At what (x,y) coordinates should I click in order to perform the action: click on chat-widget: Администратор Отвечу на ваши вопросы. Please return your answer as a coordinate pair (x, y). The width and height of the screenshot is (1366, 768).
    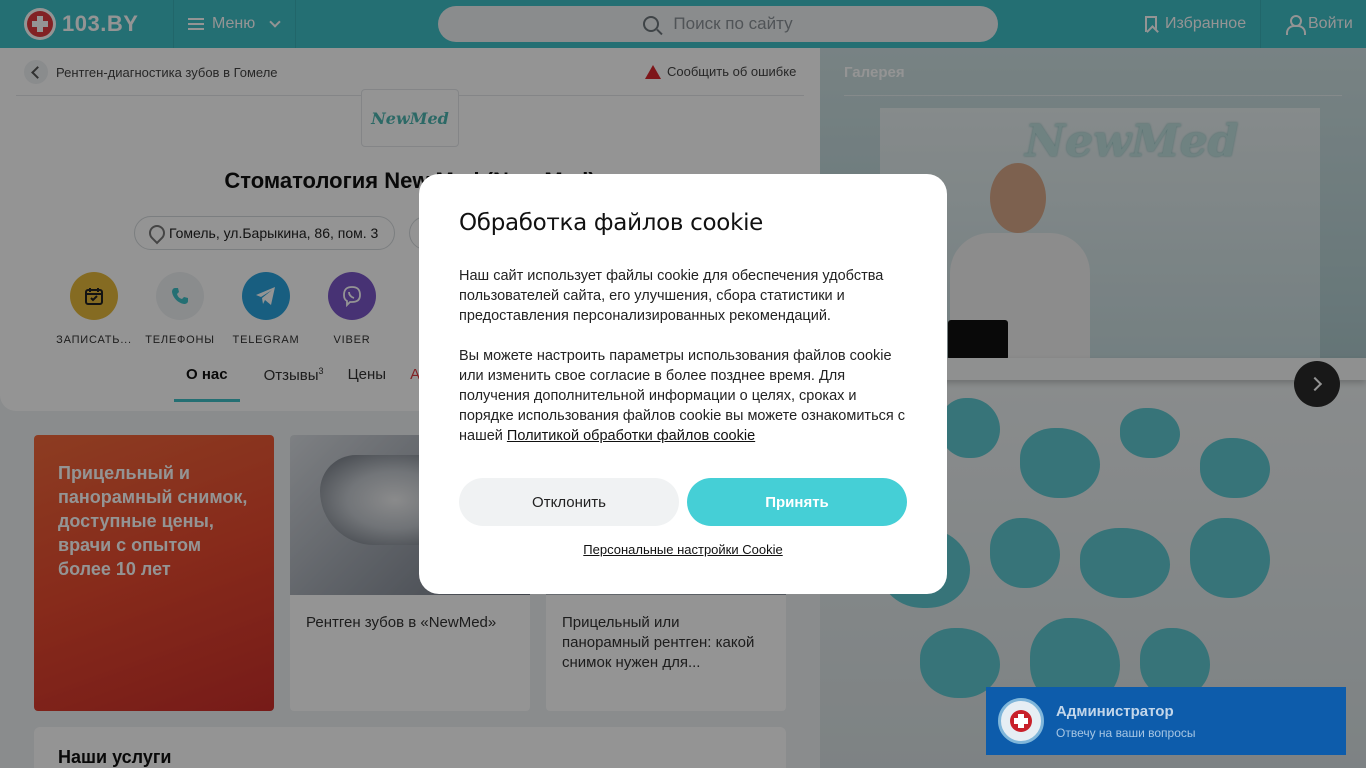
    Looking at the image, I should click on (1166, 721).